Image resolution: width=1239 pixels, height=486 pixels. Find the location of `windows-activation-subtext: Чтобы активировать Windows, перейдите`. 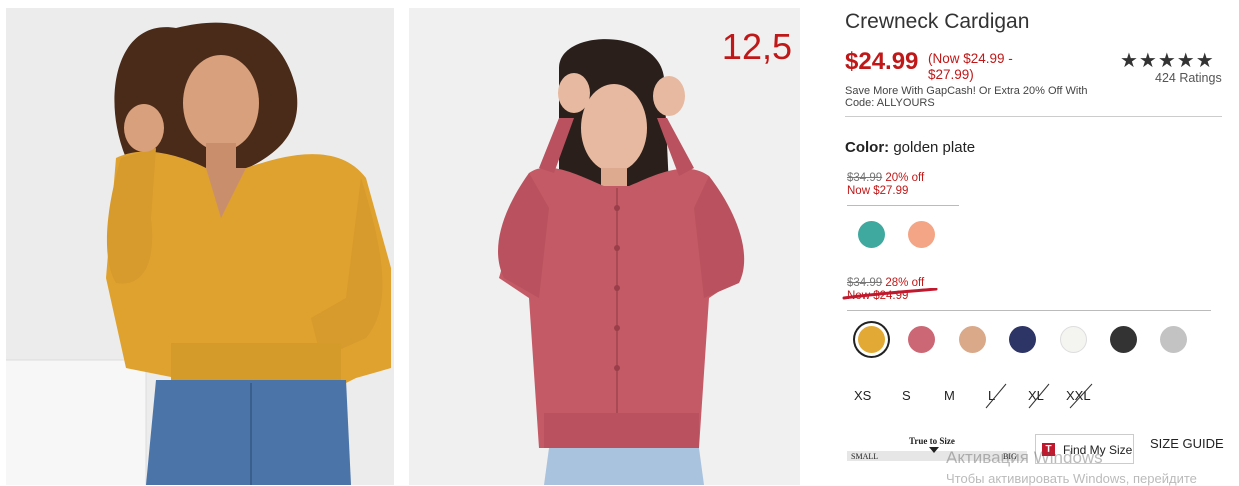

windows-activation-subtext: Чтобы активировать Windows, перейдите is located at coordinates (1071, 478).